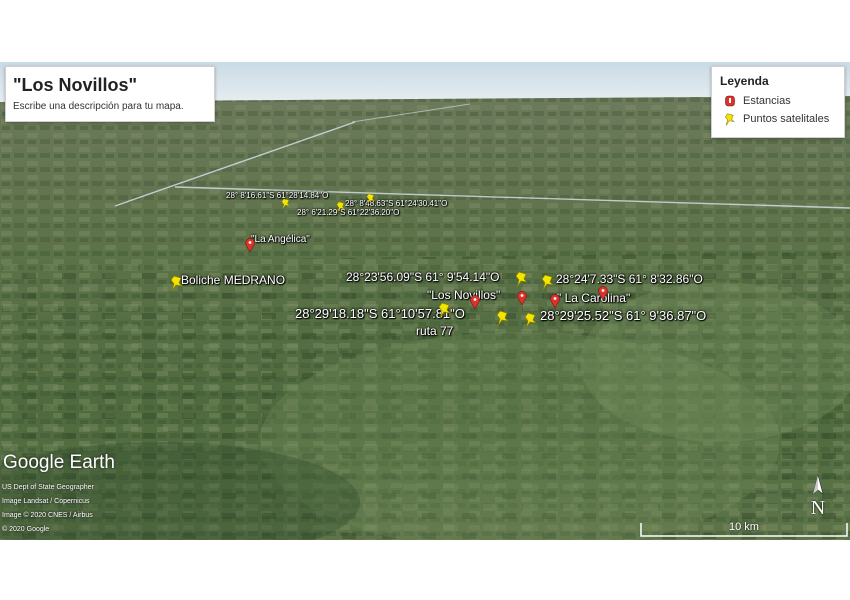 The height and width of the screenshot is (600, 850). Describe the element at coordinates (233, 280) in the screenshot. I see `label-boliche-medrano: Boliche MEDRANO` at that location.